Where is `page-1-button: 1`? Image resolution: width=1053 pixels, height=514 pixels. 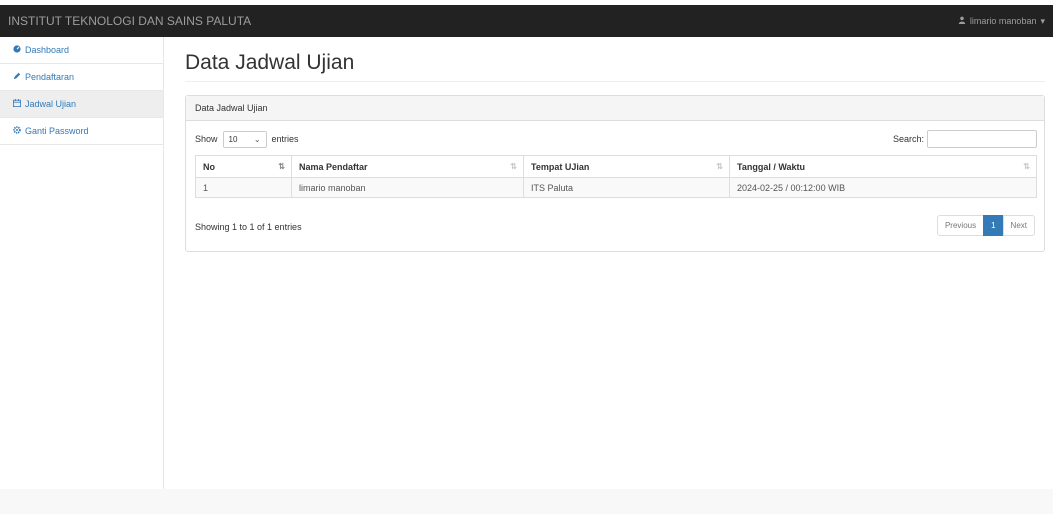 page-1-button: 1 is located at coordinates (993, 225).